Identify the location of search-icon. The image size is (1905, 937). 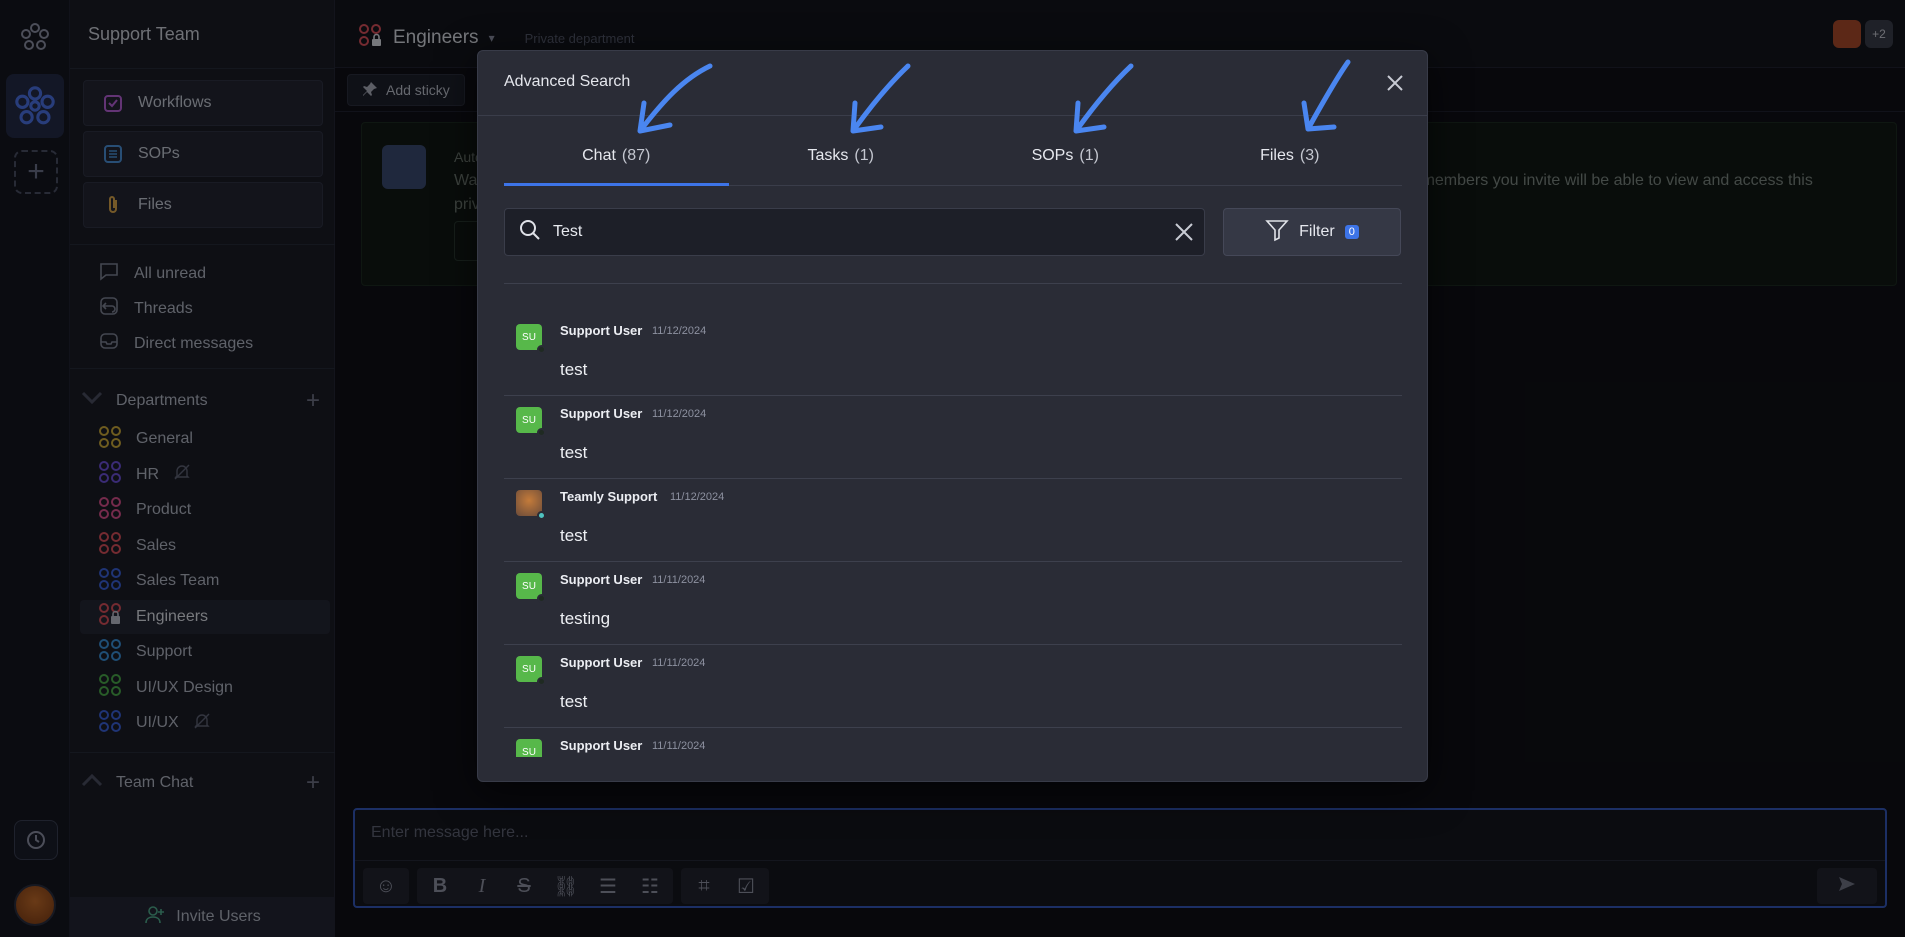
(530, 232).